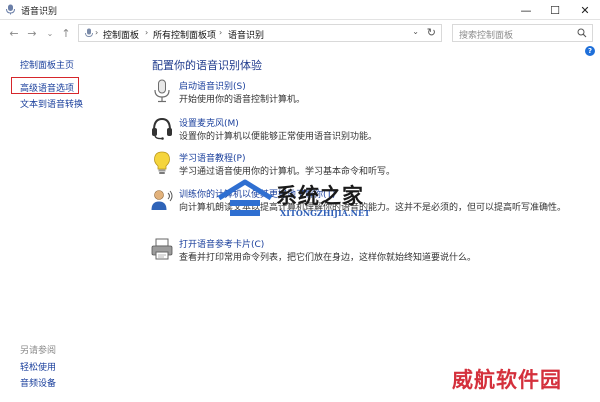 The width and height of the screenshot is (600, 402). I want to click on up-button: ↑, so click(66, 33).